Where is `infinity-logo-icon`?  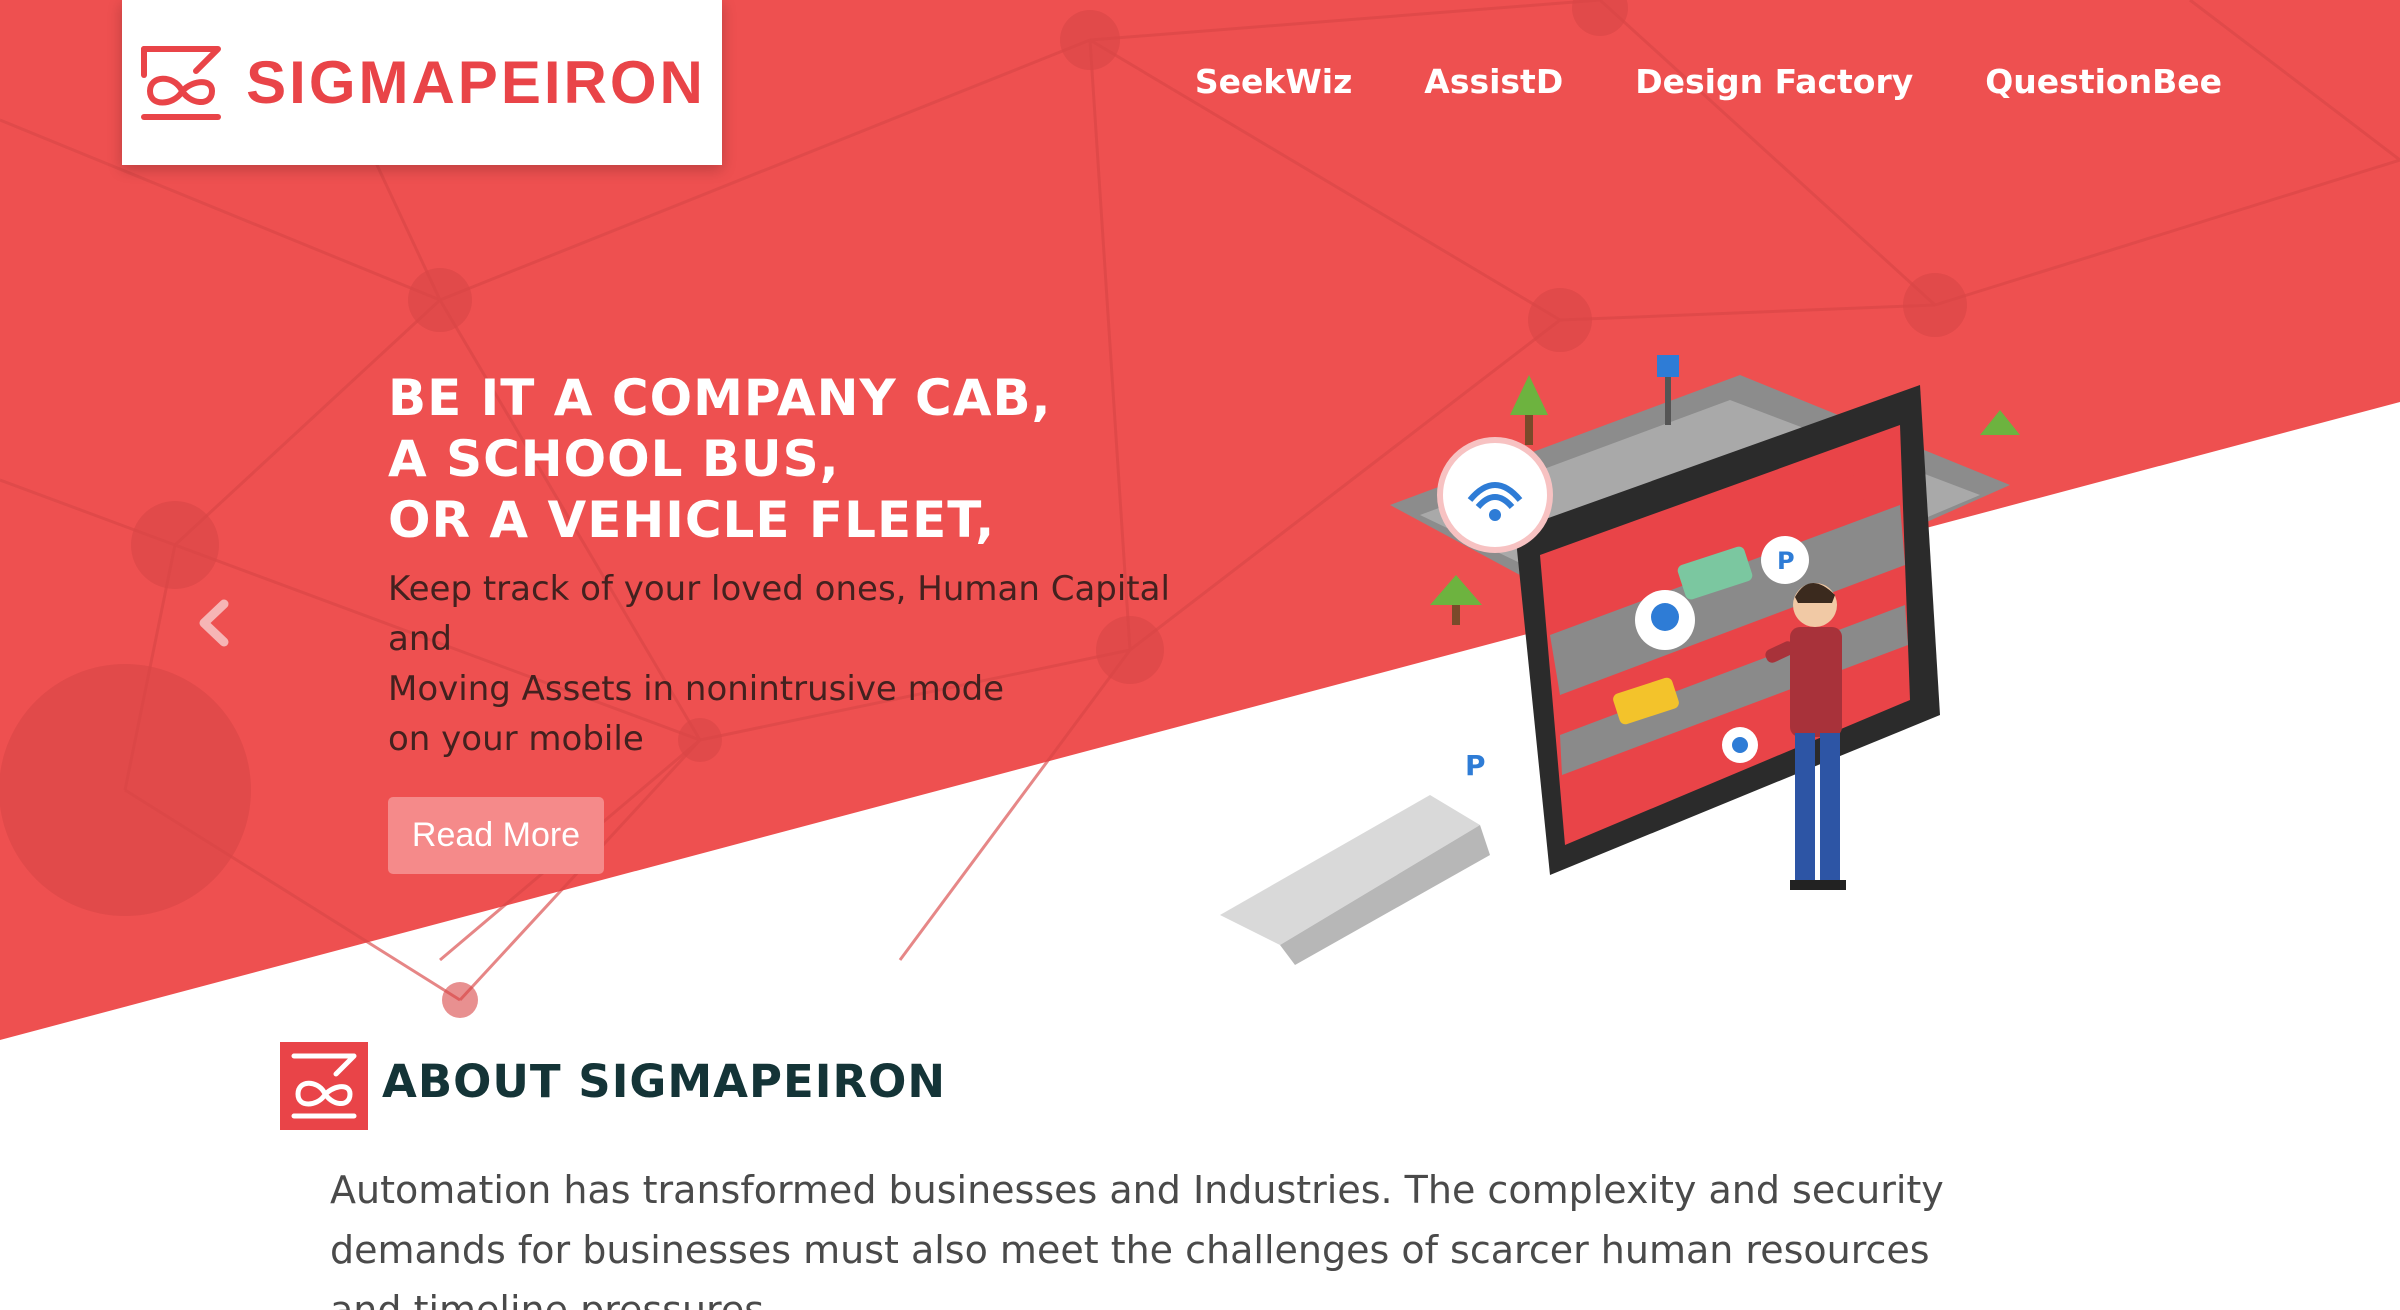
infinity-logo-icon is located at coordinates (181, 83).